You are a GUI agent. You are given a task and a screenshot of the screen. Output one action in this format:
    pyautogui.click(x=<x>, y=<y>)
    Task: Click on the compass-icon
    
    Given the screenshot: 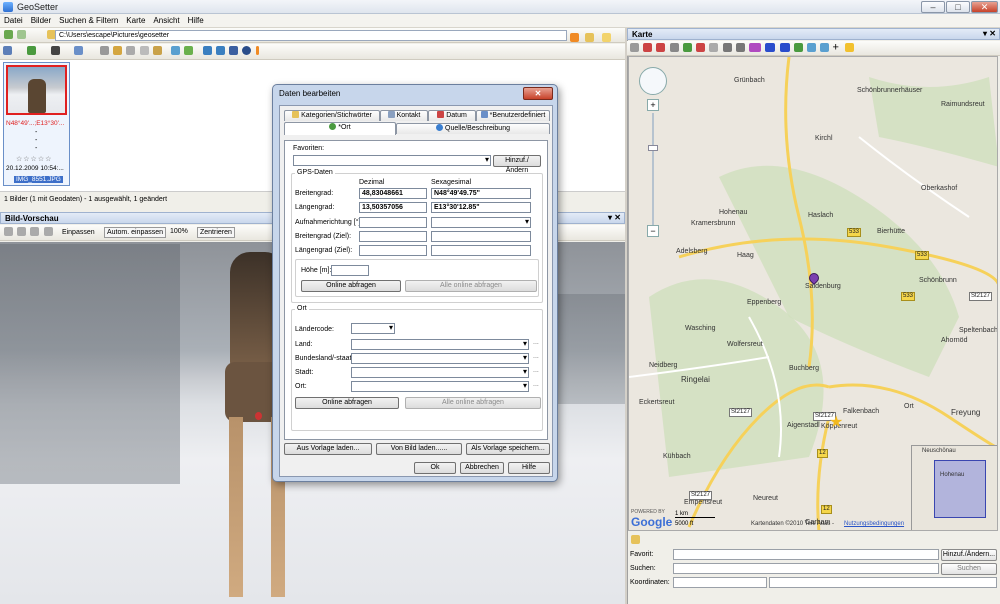 What is the action you would take?
    pyautogui.click(x=727, y=47)
    